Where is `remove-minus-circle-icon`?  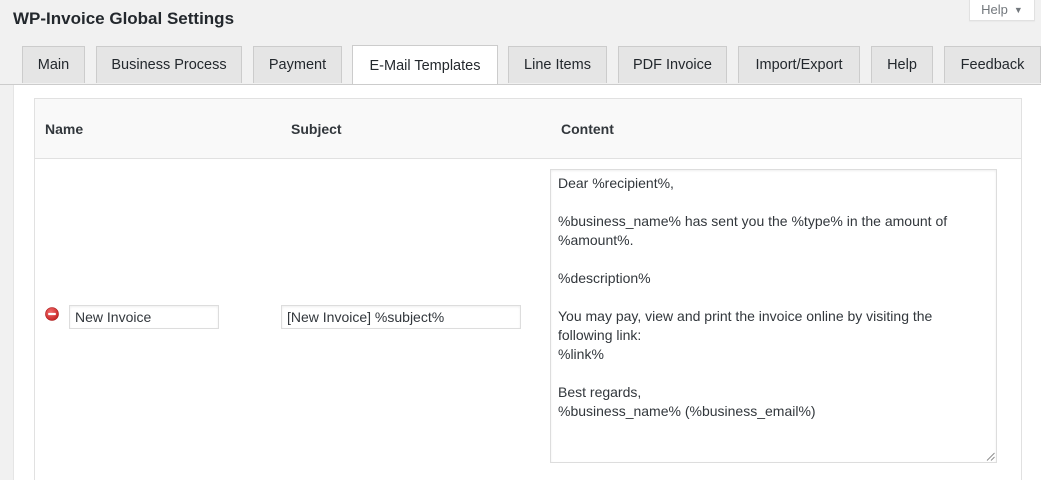 remove-minus-circle-icon is located at coordinates (52, 314).